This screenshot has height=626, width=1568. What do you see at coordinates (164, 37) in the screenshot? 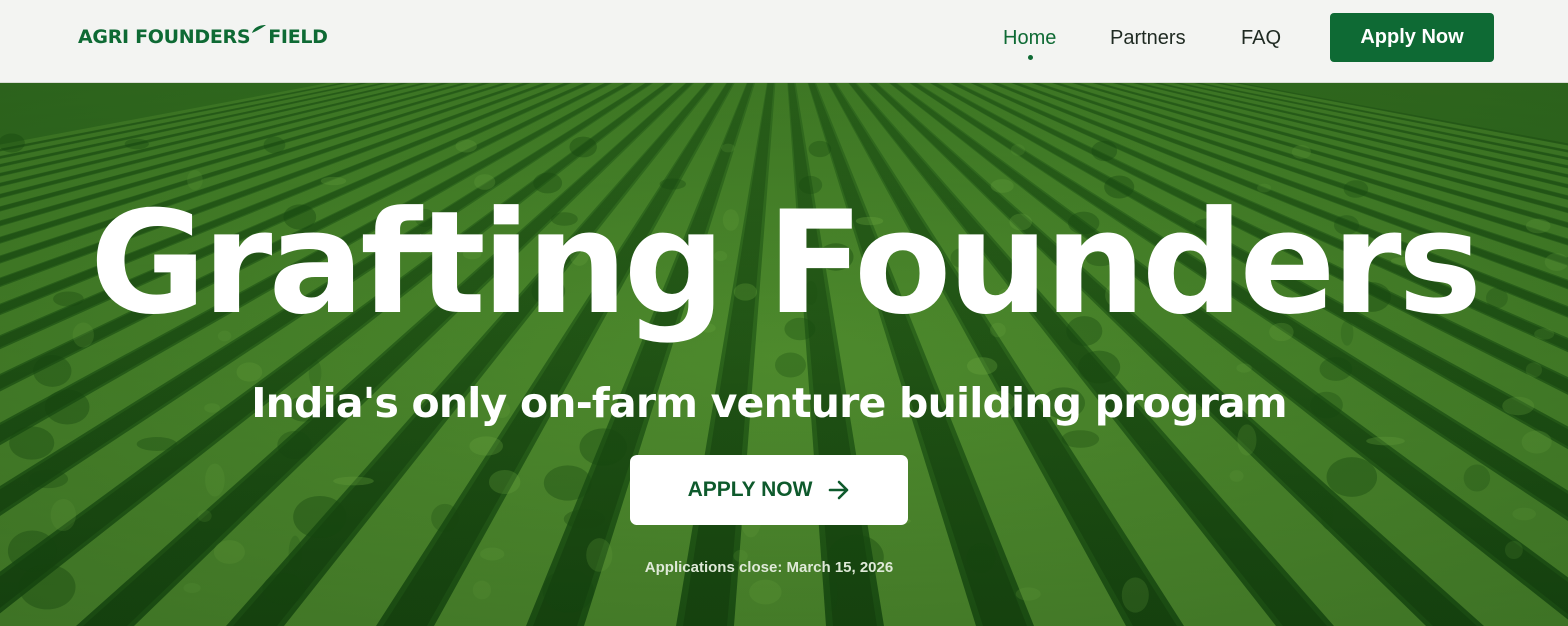
I see `logo-text-agri-founders: AGRI FOUNDERS` at bounding box center [164, 37].